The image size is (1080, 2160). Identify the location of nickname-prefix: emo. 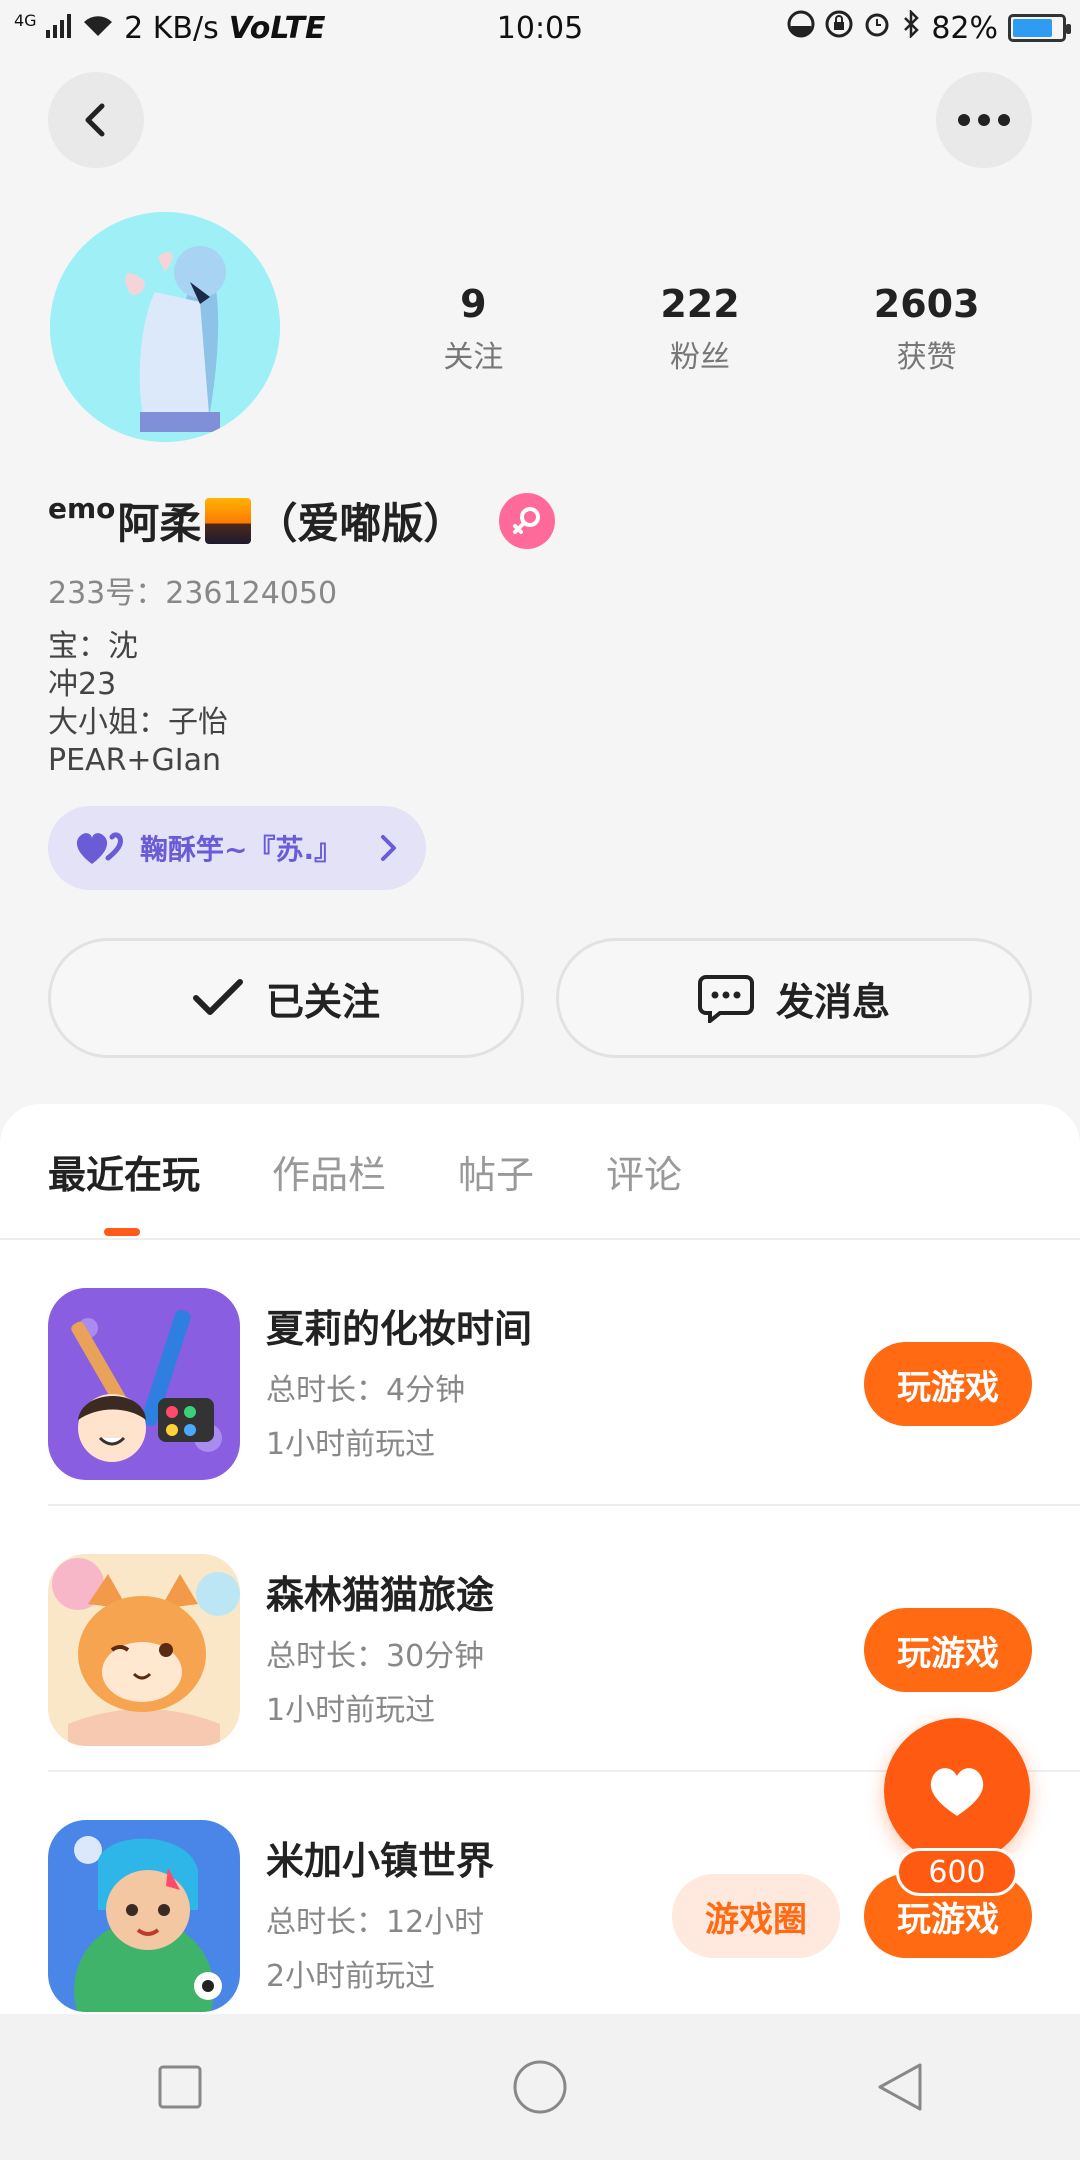
(82, 508).